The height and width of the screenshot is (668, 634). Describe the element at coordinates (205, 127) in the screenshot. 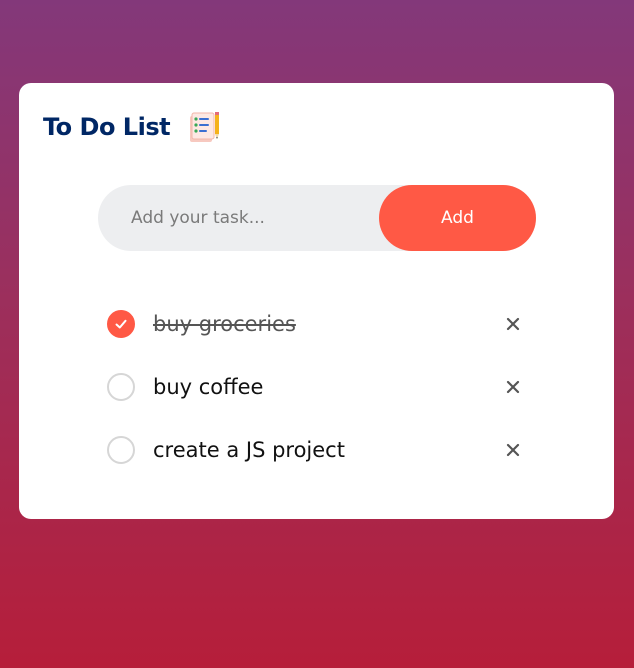

I see `notepad-checklist-icon` at that location.